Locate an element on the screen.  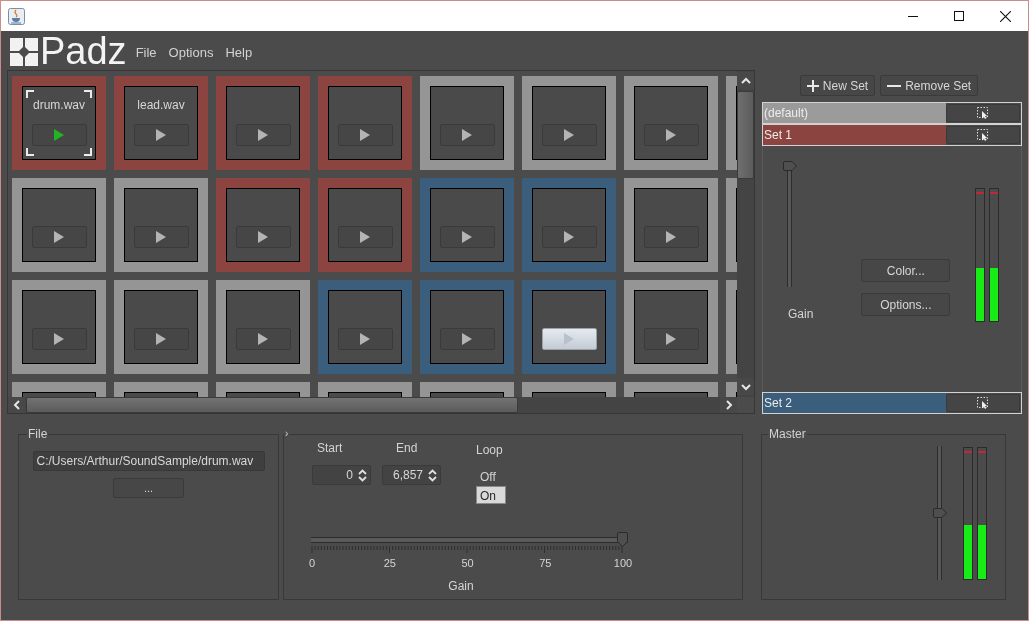
pad: lead.wav is located at coordinates (161, 123).